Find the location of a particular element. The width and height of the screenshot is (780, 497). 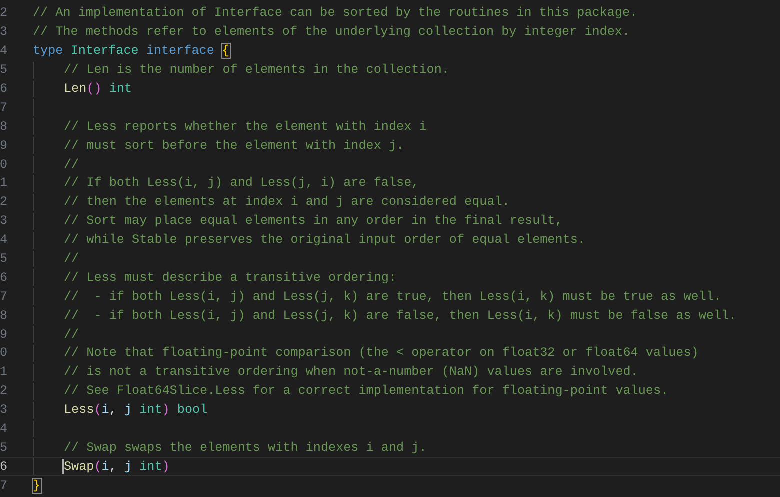

code-line: // - if both Less(i, j) and Less(j, k) are true, then Less(i, k) must be true as well. is located at coordinates (393, 297).